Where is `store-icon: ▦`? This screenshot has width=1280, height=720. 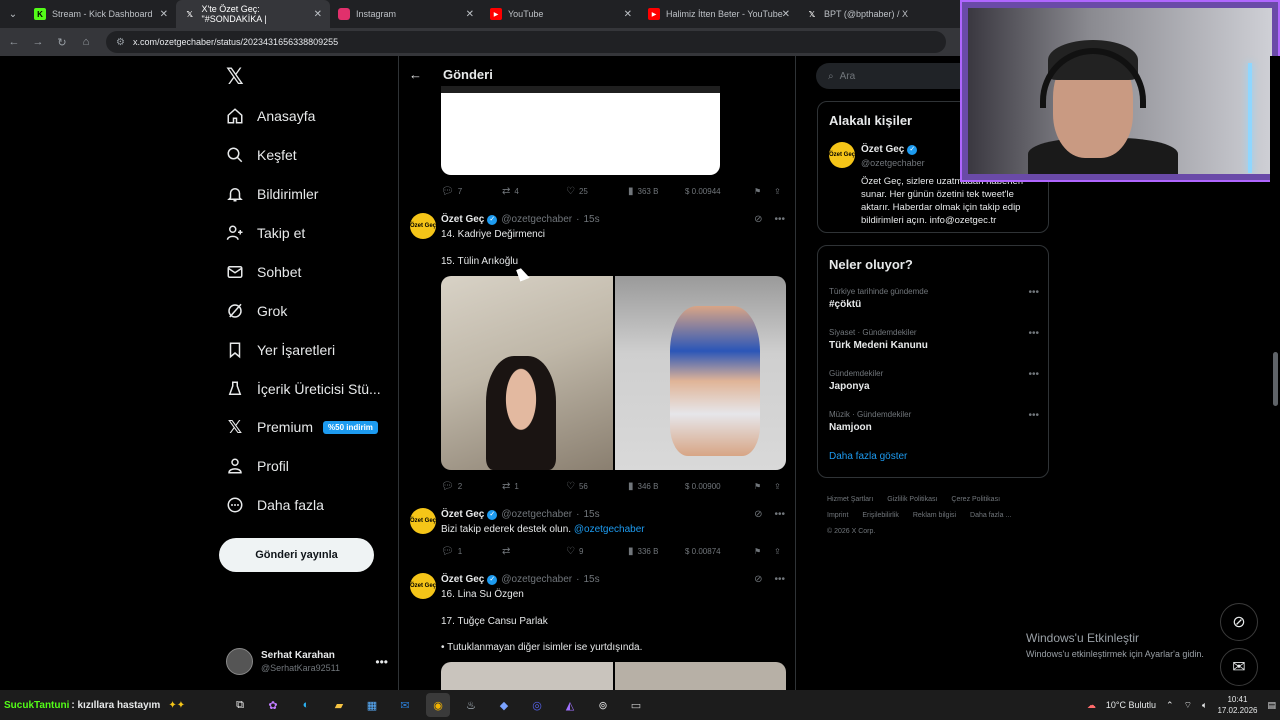
store-icon: ▦ is located at coordinates (372, 705).